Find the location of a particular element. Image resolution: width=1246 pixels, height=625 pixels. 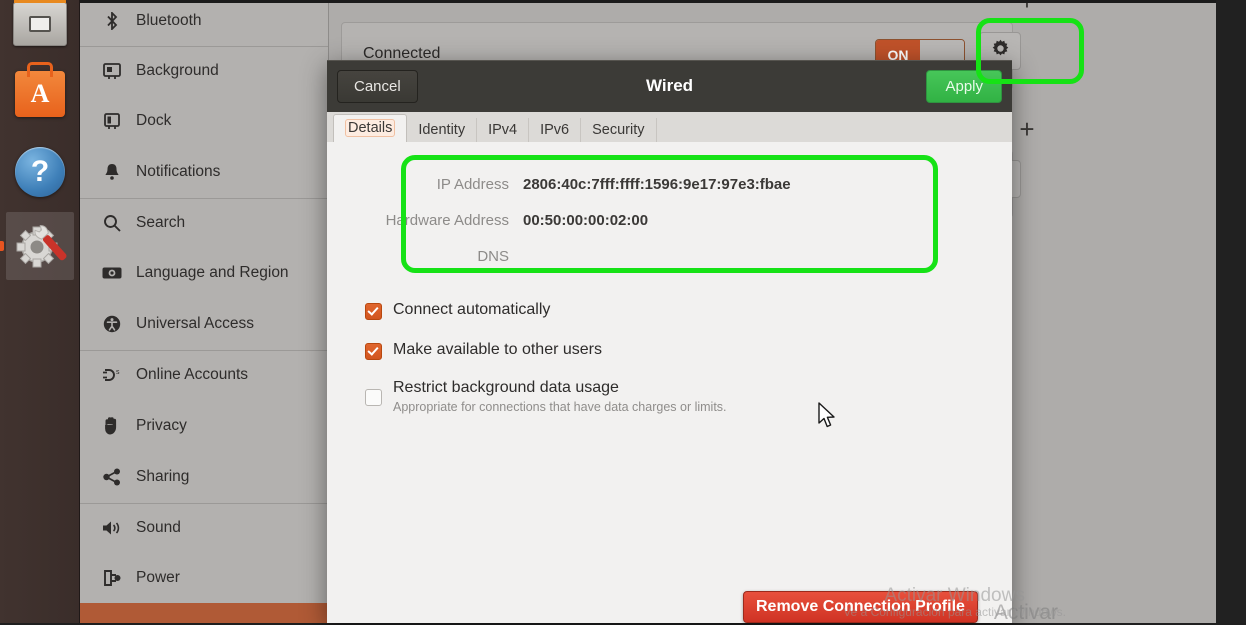

window-right-edge is located at coordinates (1231, 311).